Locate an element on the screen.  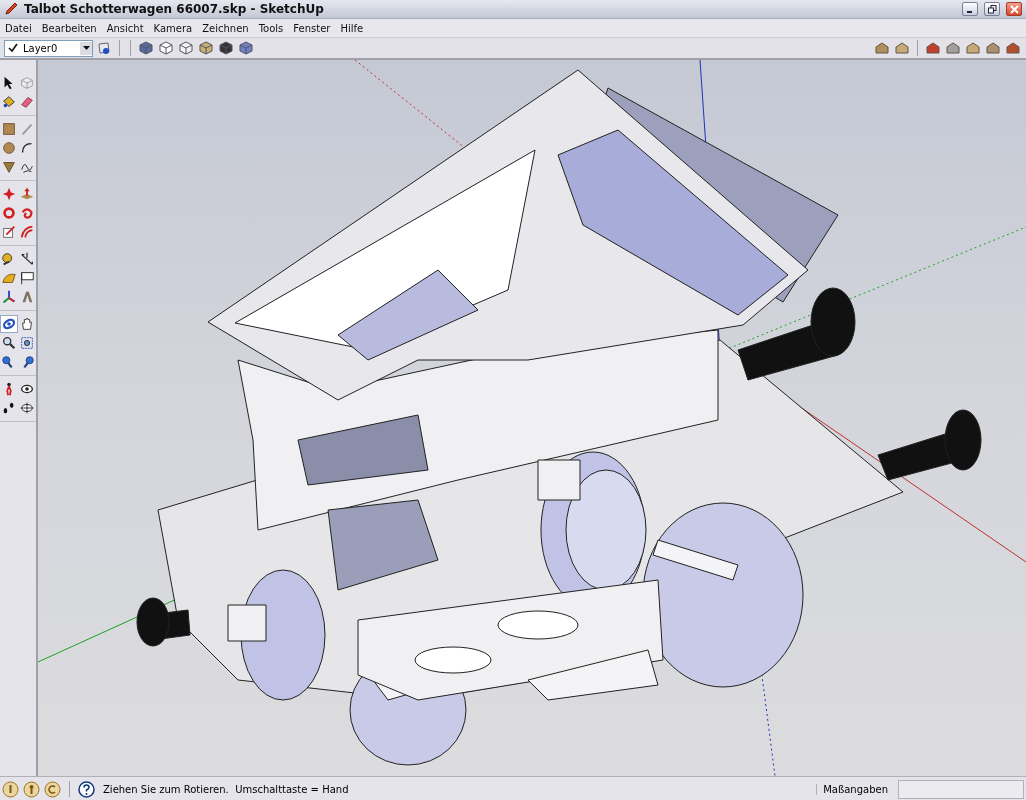
menu-item: Hilfe is located at coordinates (352, 28).